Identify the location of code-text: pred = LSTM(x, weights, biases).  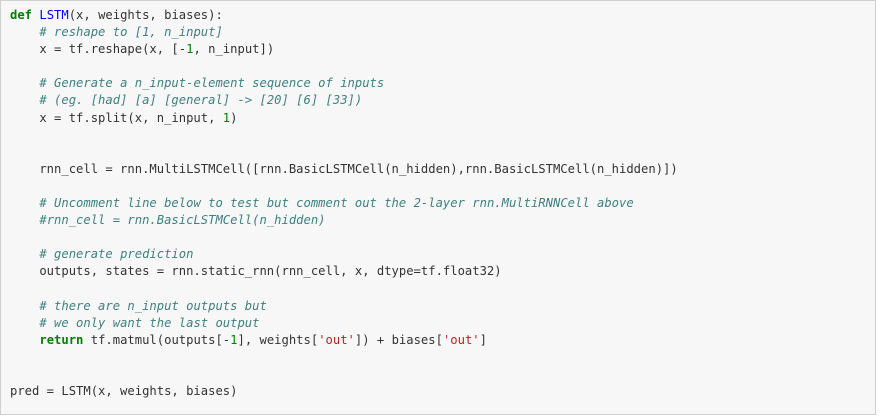
(124, 391).